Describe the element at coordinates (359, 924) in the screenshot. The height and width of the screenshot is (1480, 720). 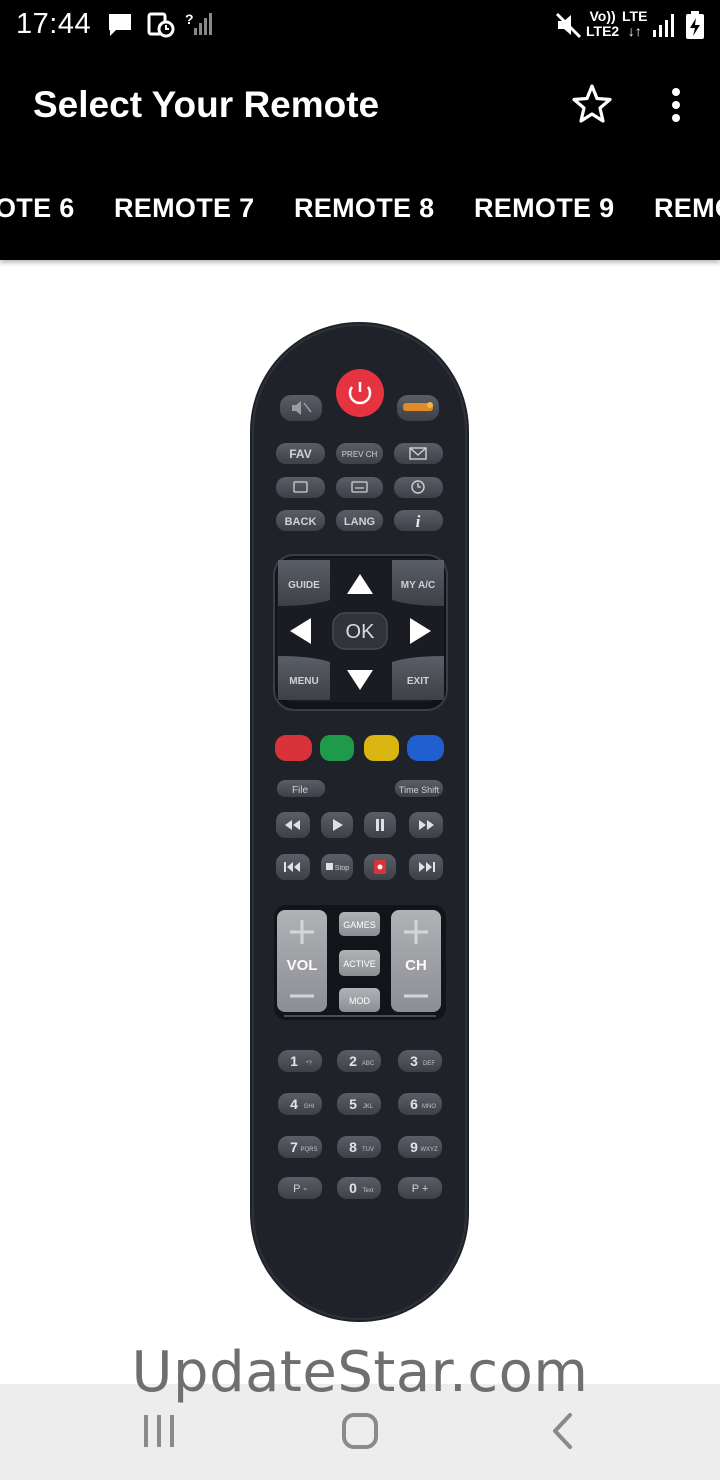
I see `games-button: GAMES` at that location.